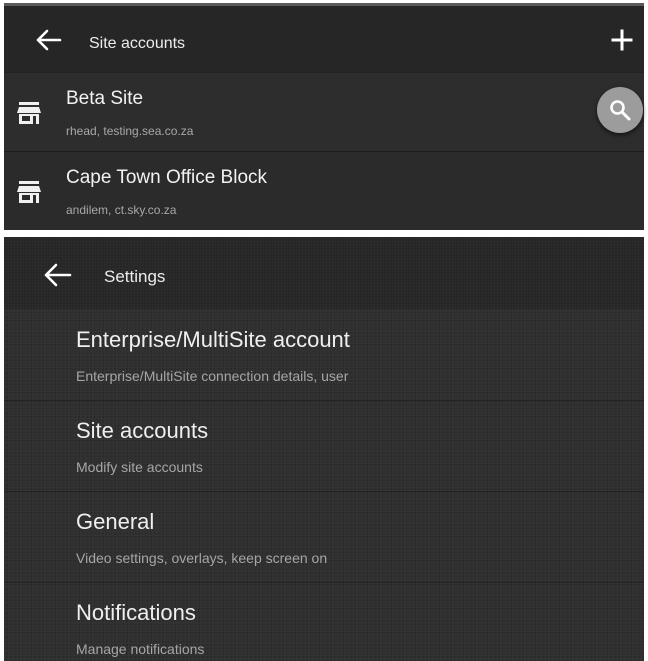 The image size is (648, 661). What do you see at coordinates (130, 131) in the screenshot?
I see `site-account-details: rhead, testing.sea.co.za` at bounding box center [130, 131].